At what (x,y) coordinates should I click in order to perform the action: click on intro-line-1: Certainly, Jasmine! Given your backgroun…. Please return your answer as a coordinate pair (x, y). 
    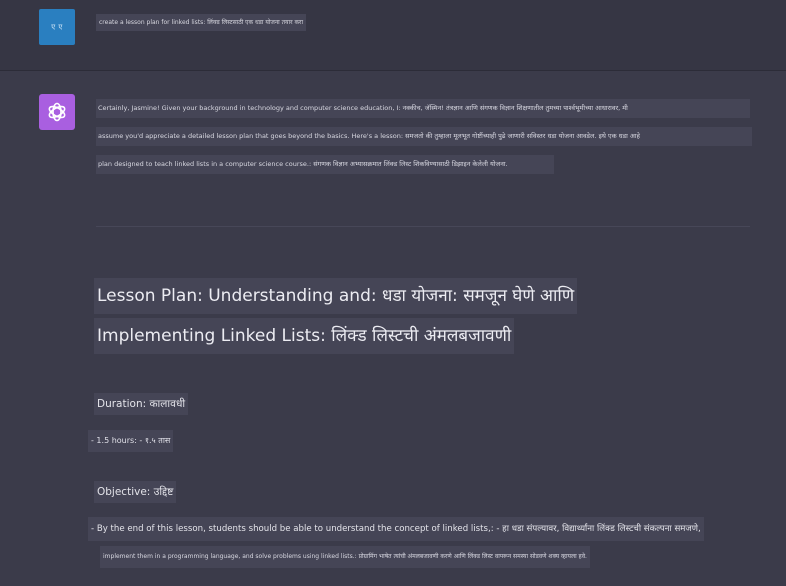
    Looking at the image, I should click on (423, 108).